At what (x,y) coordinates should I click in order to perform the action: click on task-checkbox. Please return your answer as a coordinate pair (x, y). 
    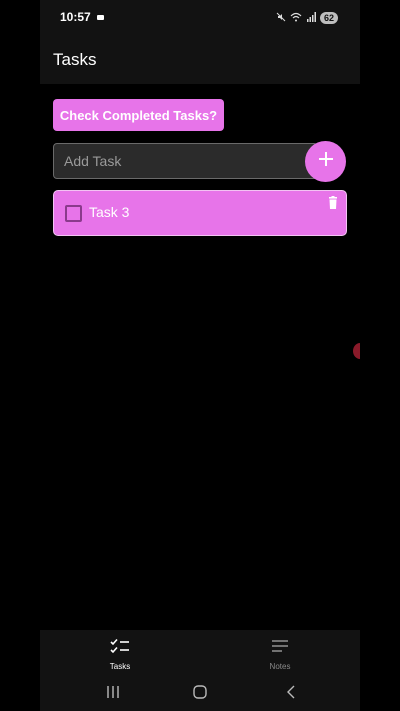
    Looking at the image, I should click on (73, 213).